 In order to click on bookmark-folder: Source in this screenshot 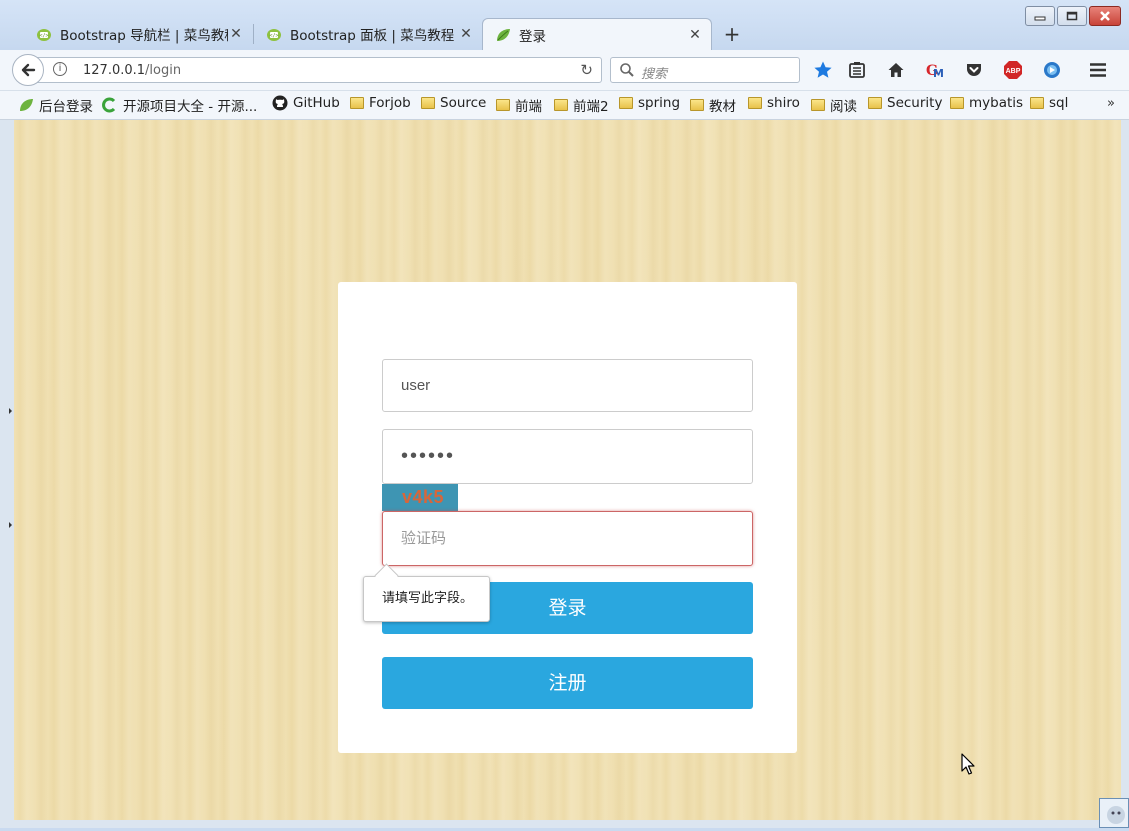, I will do `click(453, 103)`.